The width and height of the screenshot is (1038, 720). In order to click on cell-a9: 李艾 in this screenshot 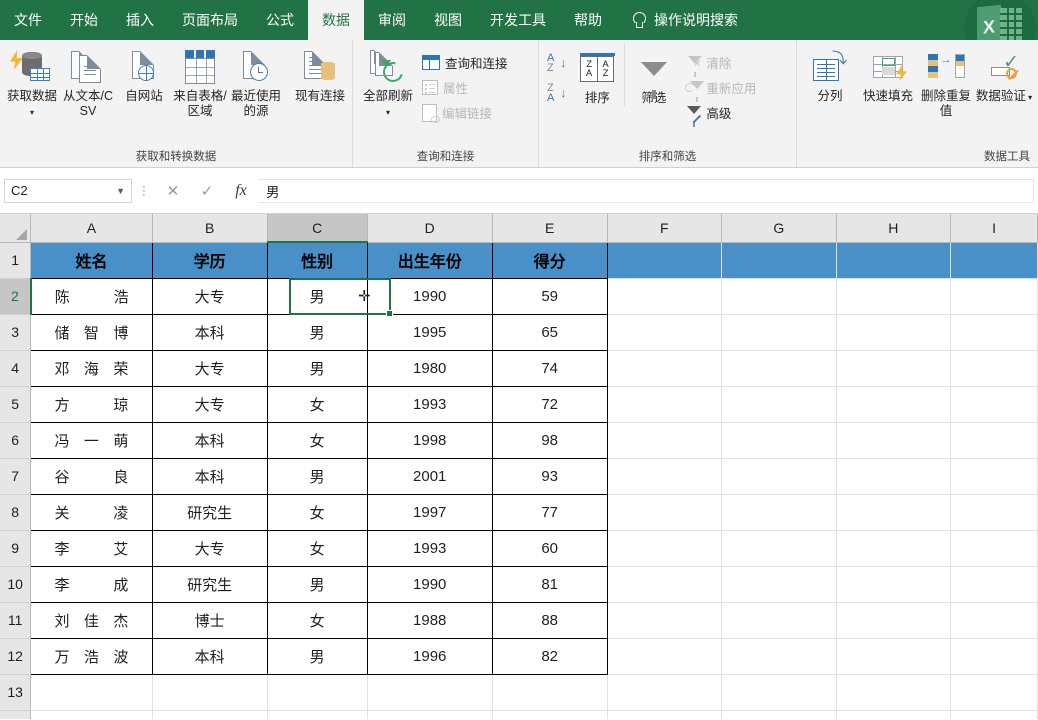, I will do `click(91, 548)`.